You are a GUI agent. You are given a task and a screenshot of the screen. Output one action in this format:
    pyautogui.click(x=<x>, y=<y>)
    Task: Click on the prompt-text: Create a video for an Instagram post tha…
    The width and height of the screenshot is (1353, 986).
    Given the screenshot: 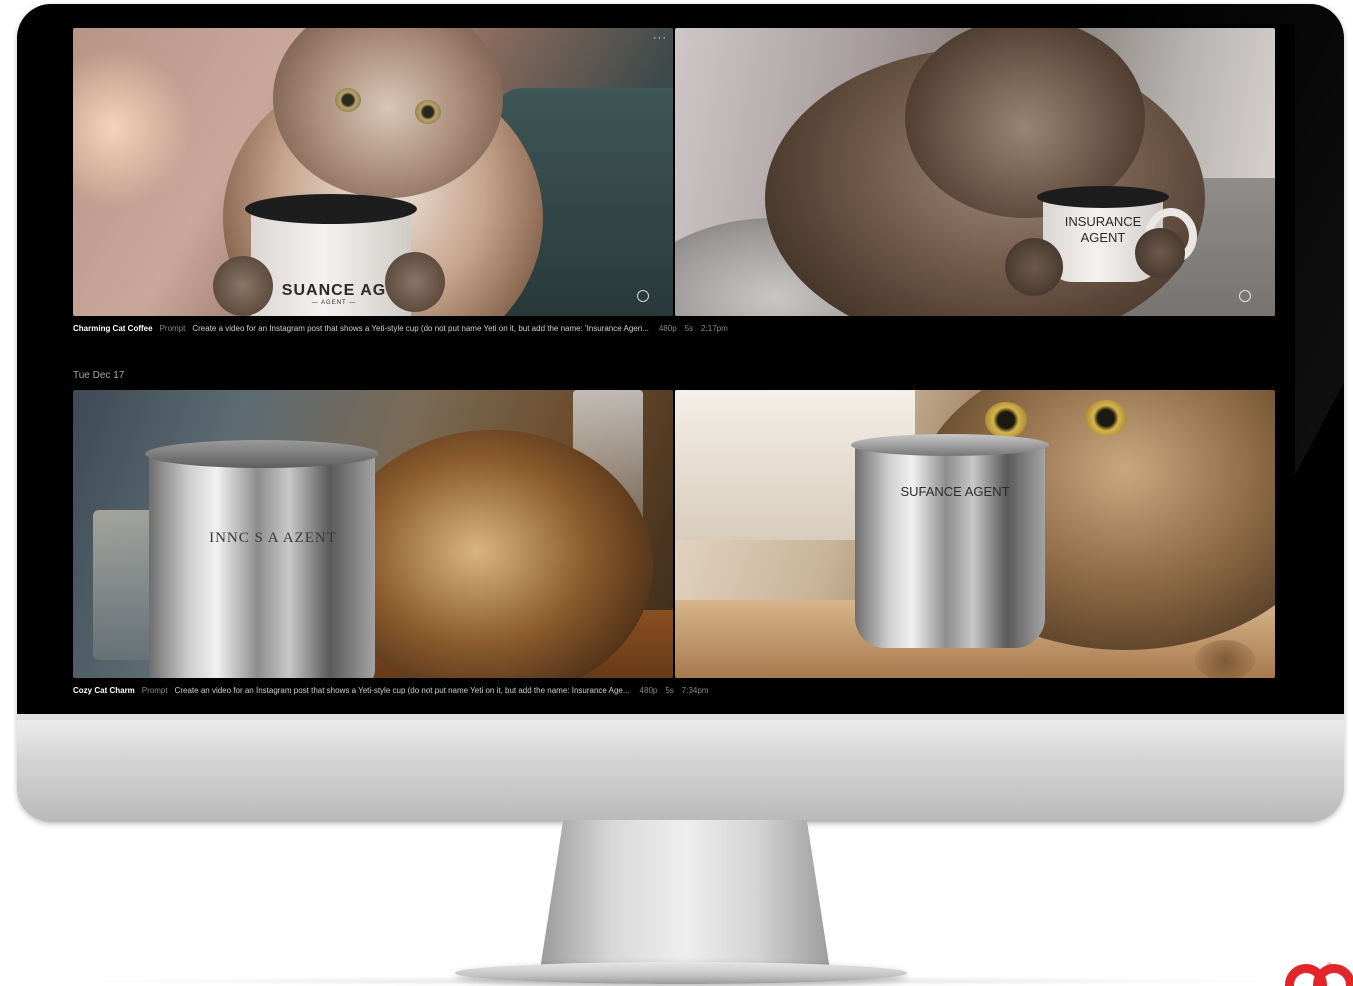 What is the action you would take?
    pyautogui.click(x=420, y=328)
    